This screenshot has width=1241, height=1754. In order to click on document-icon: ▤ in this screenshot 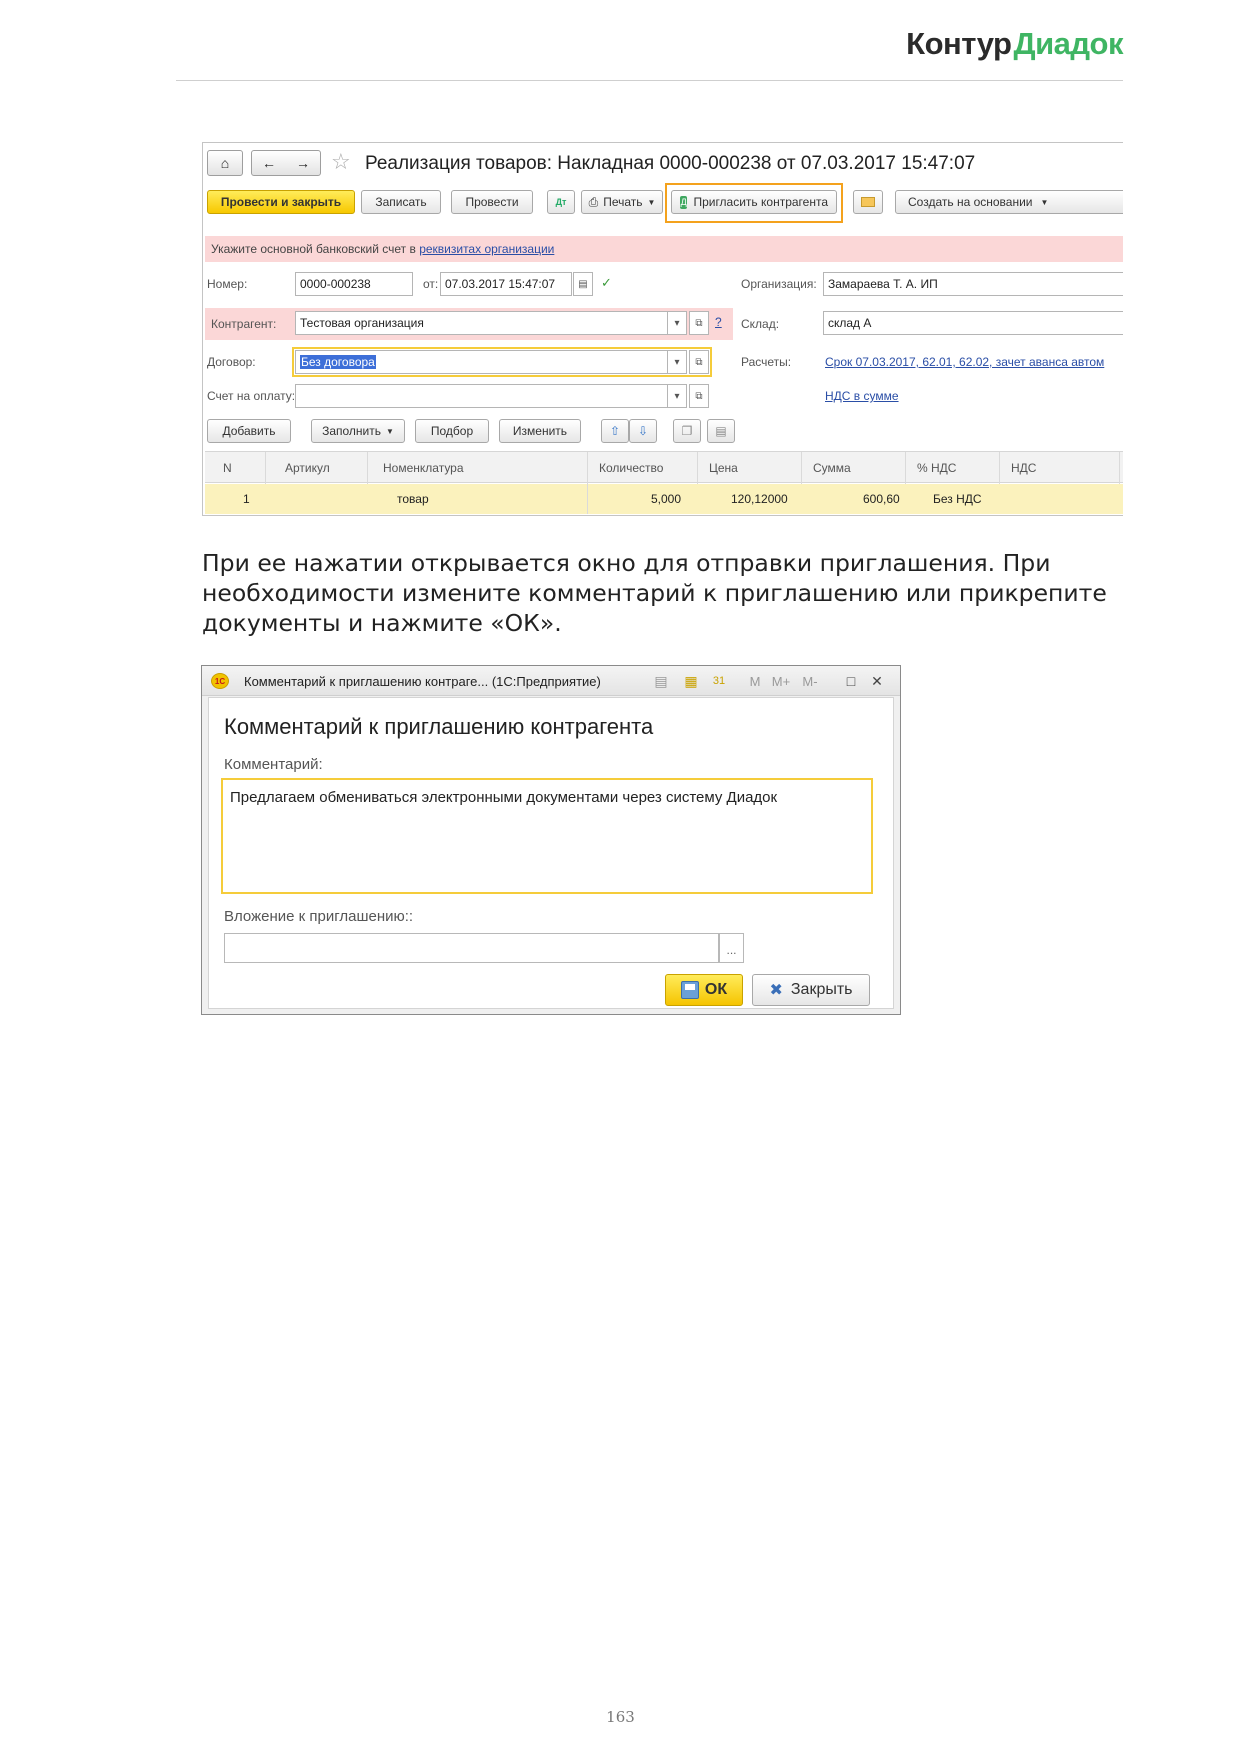, I will do `click(661, 681)`.